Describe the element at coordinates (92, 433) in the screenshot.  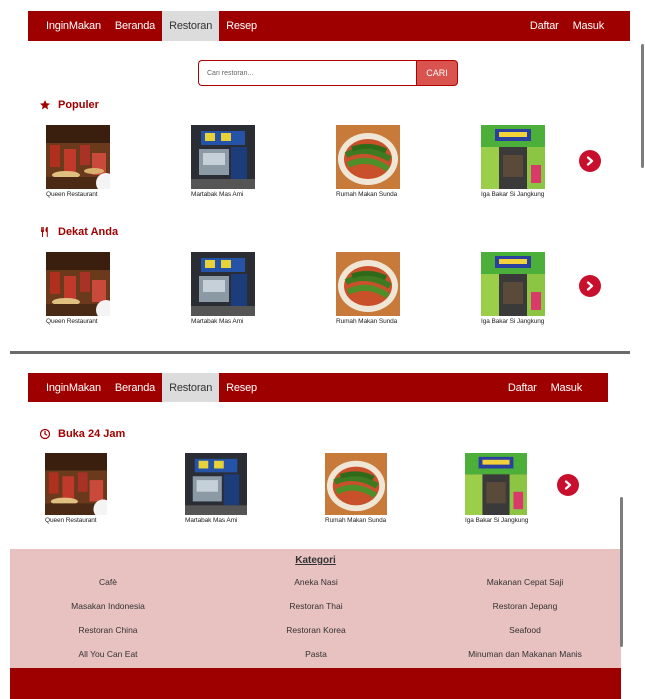
I see `section-title-text: Buka 24 Jam` at that location.